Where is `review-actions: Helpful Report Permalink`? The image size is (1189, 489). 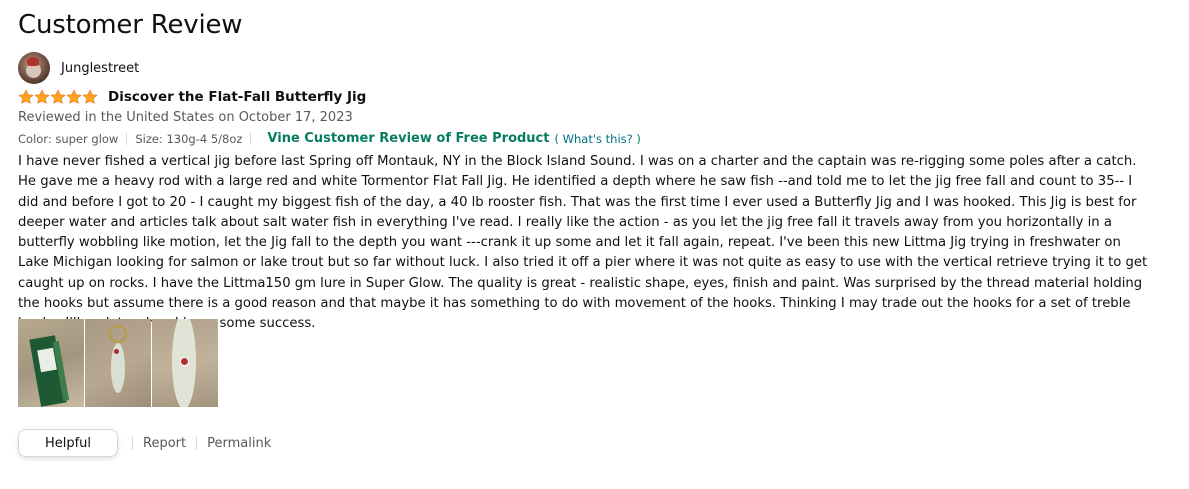
review-actions: Helpful Report Permalink is located at coordinates (144, 443).